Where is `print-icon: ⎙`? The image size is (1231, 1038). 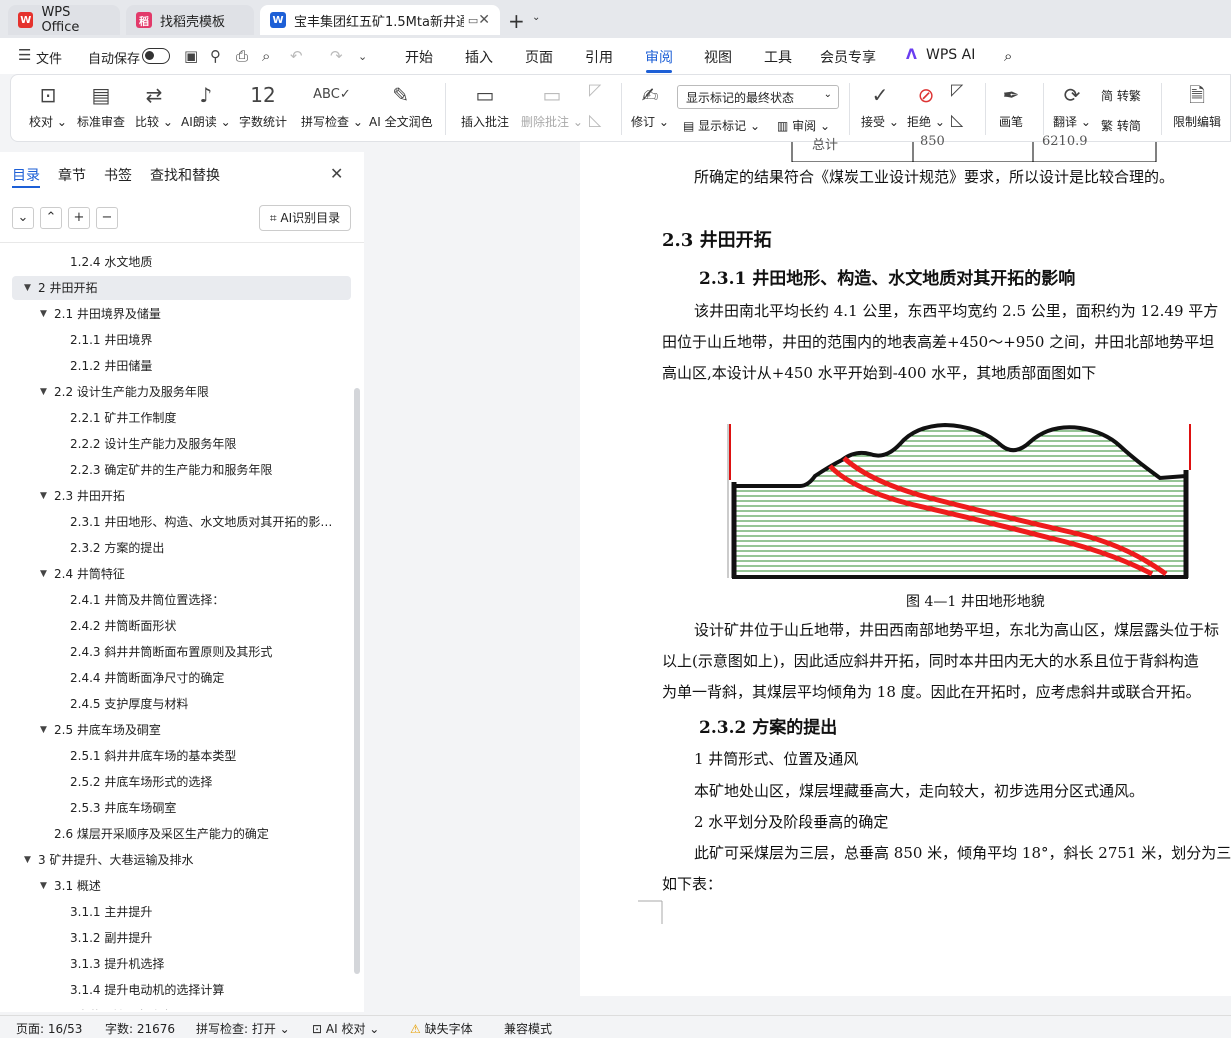 print-icon: ⎙ is located at coordinates (242, 56).